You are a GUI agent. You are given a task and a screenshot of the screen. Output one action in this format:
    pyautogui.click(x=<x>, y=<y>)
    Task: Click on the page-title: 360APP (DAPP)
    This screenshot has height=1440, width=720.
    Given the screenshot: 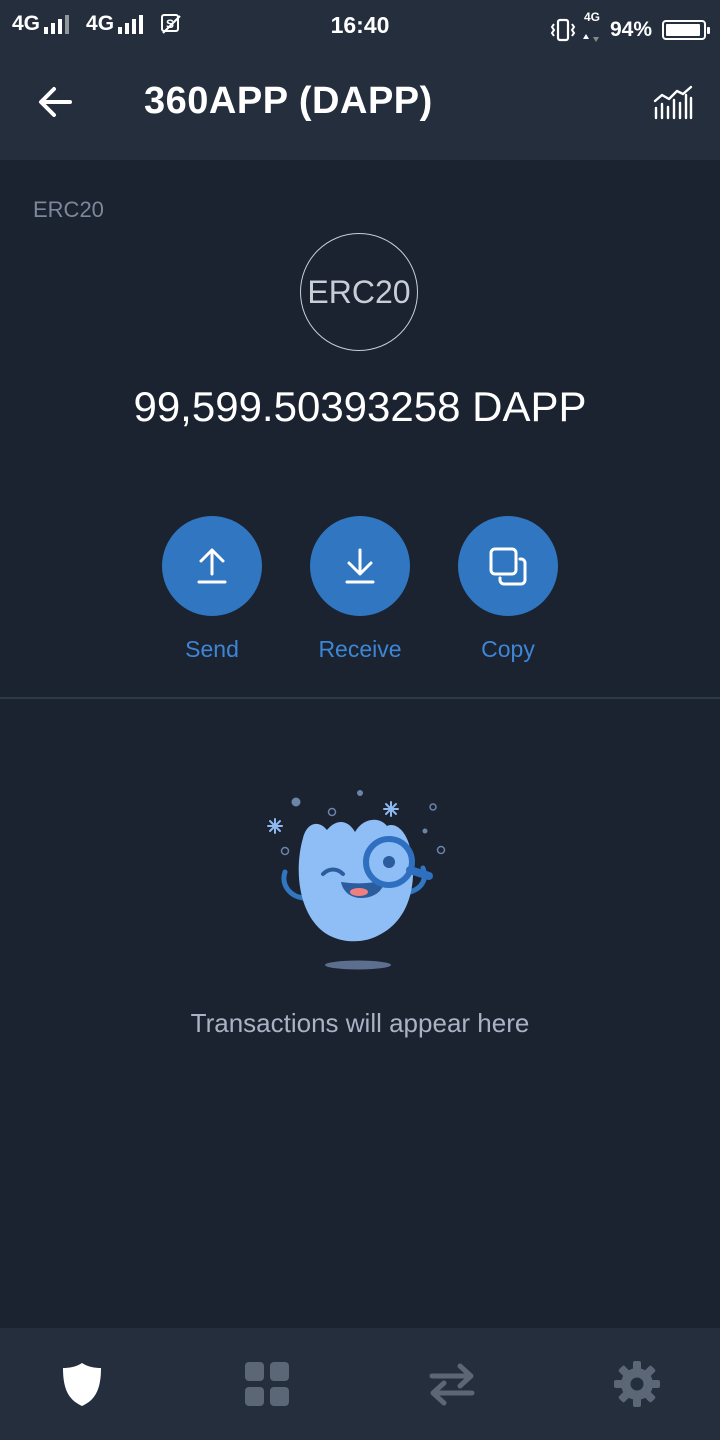 What is the action you would take?
    pyautogui.click(x=288, y=101)
    